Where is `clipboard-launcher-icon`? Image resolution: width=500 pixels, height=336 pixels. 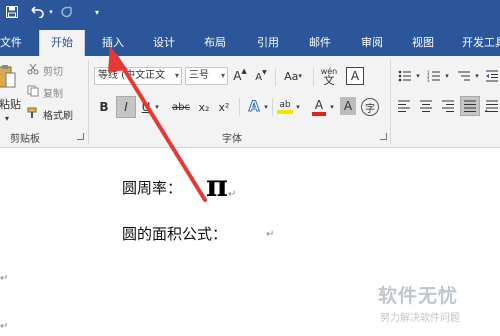 clipboard-launcher-icon is located at coordinates (80, 136).